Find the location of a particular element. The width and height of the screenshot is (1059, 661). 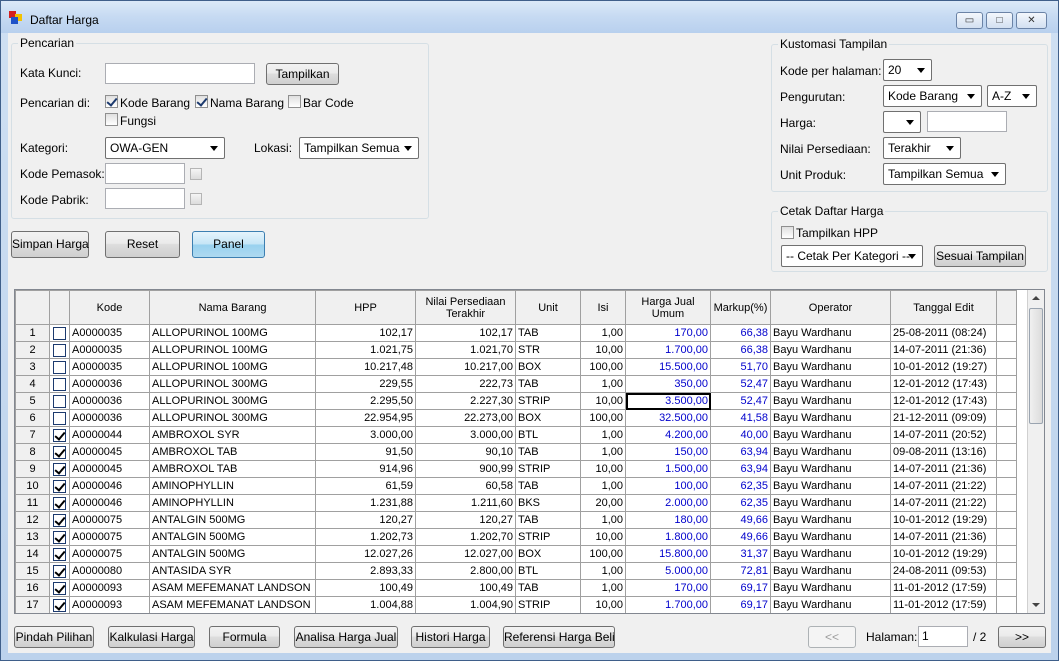

nama-header: Nama Barang is located at coordinates (232, 307).